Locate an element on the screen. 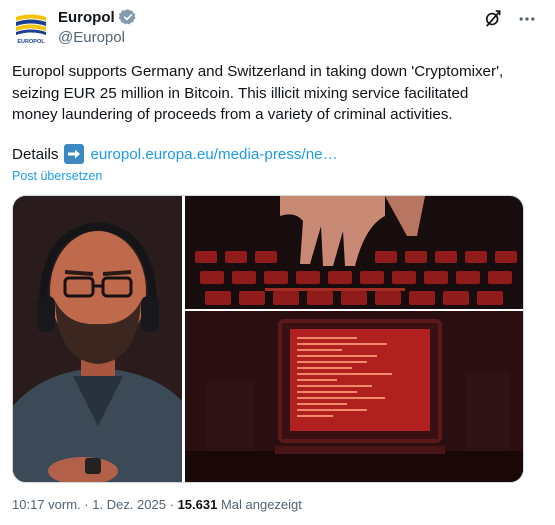  author-handle: @Europol is located at coordinates (91, 37).